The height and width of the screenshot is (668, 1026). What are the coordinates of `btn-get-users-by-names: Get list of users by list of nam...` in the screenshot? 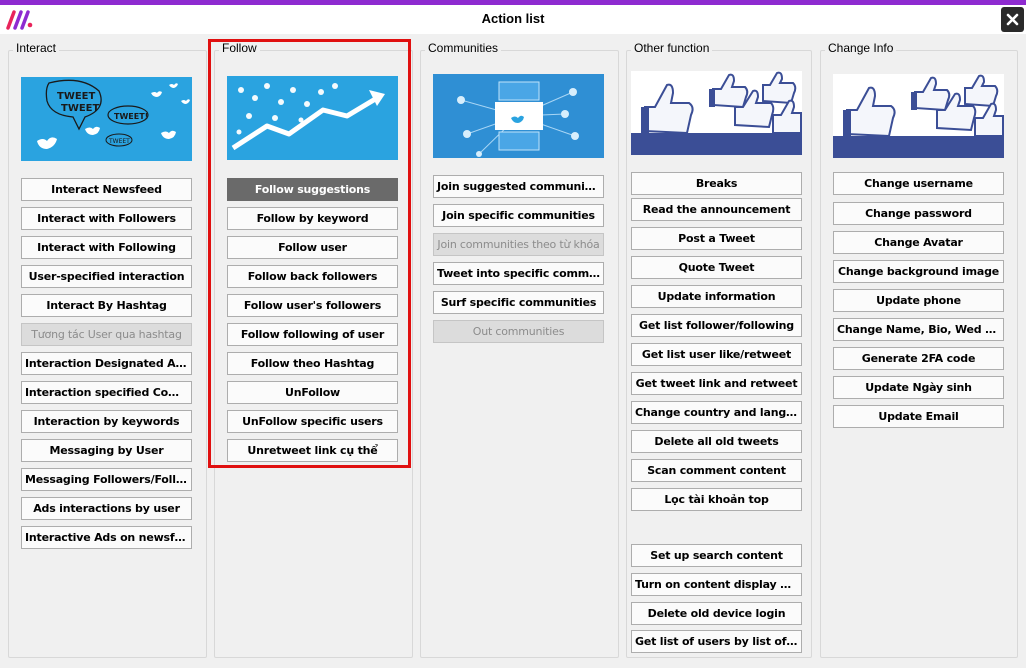 It's located at (716, 641).